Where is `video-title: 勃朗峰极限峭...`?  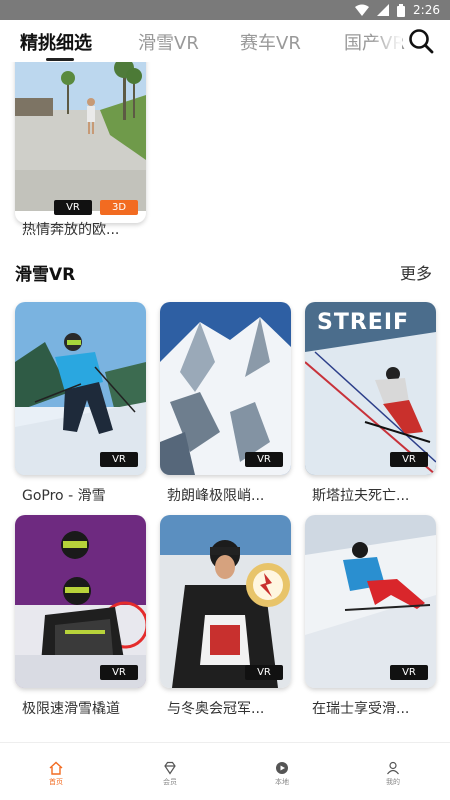 video-title: 勃朗峰极限峭... is located at coordinates (215, 495).